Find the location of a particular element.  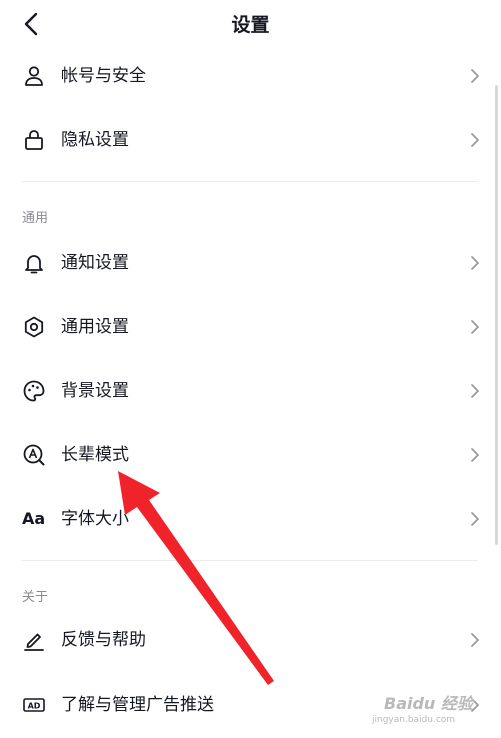

lock-icon is located at coordinates (34, 140).